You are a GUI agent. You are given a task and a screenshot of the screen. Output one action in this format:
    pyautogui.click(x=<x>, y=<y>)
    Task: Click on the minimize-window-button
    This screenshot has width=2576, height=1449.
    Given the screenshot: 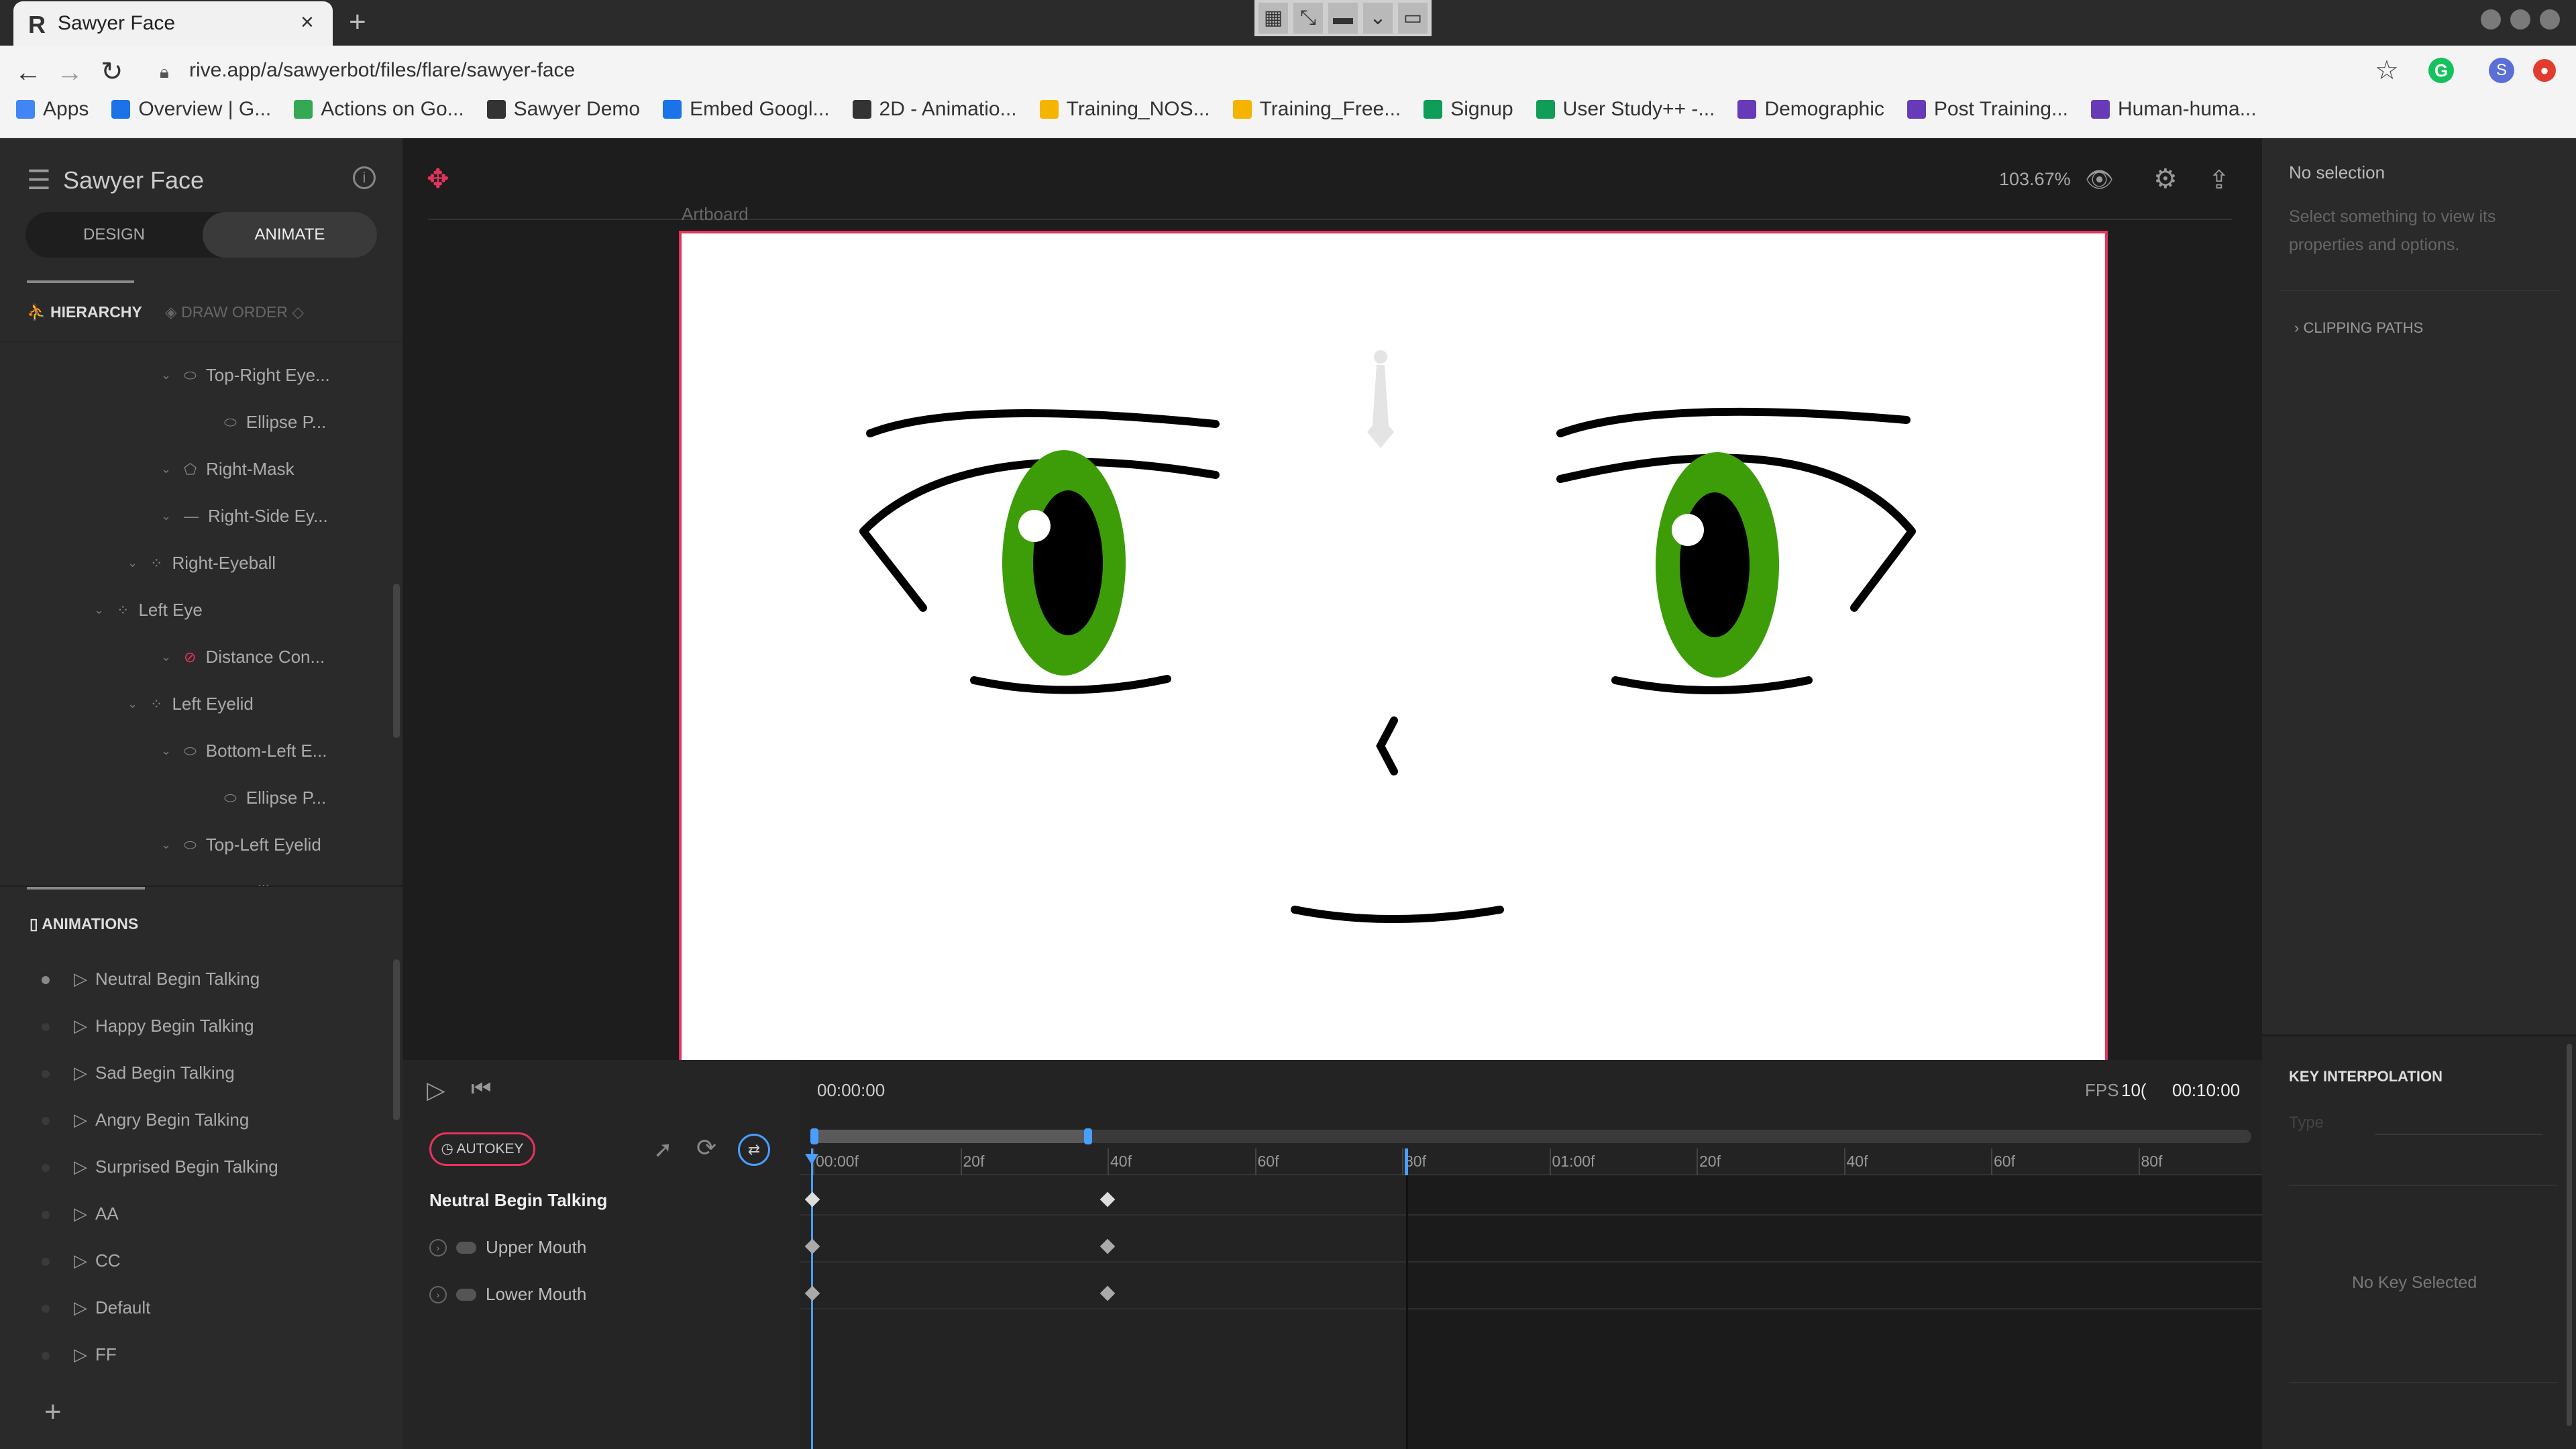 What is the action you would take?
    pyautogui.click(x=2491, y=19)
    